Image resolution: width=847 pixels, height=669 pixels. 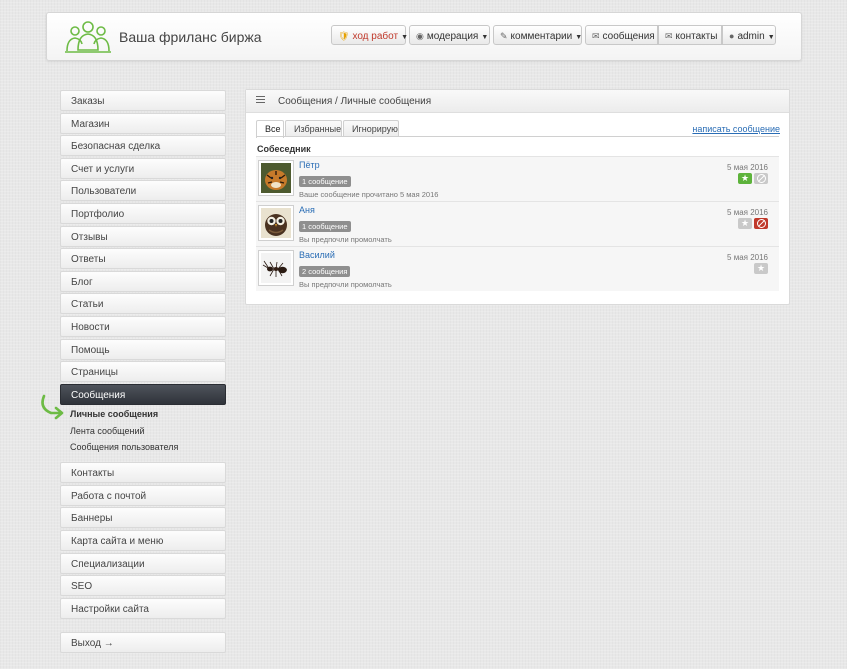 I want to click on owl-avatar-icon, so click(x=276, y=223).